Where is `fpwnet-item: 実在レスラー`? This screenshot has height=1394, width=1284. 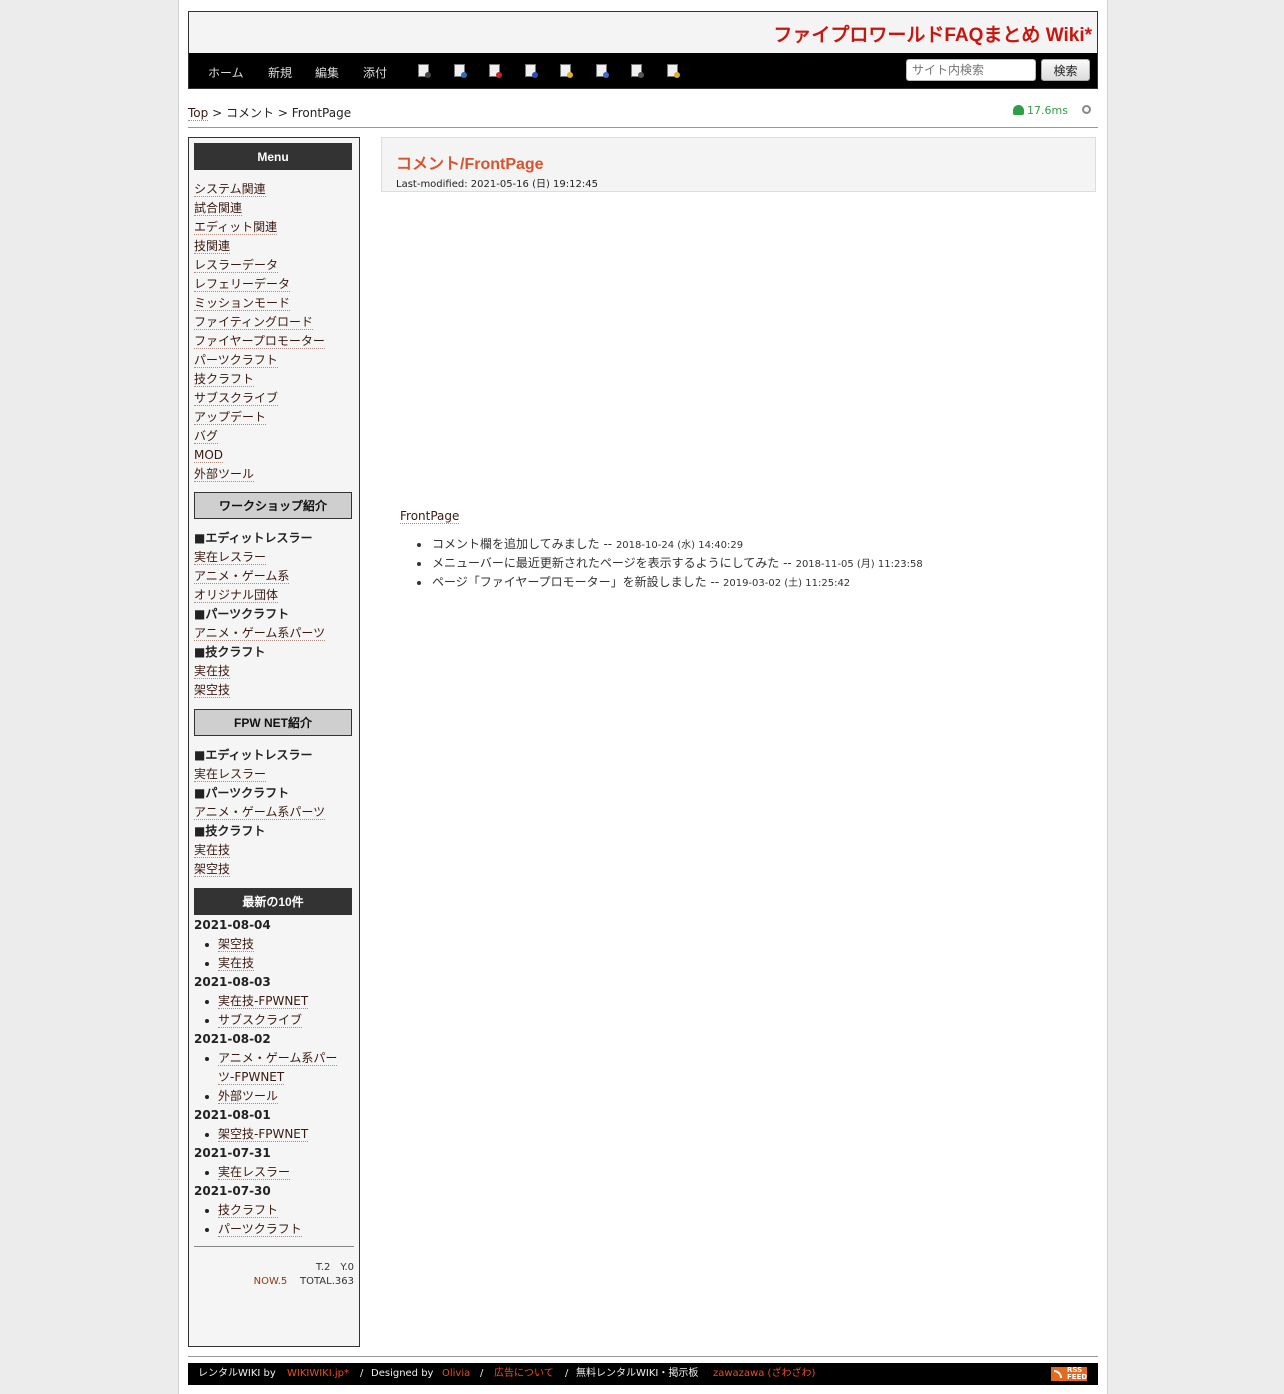
fpwnet-item: 実在レスラー is located at coordinates (259, 774).